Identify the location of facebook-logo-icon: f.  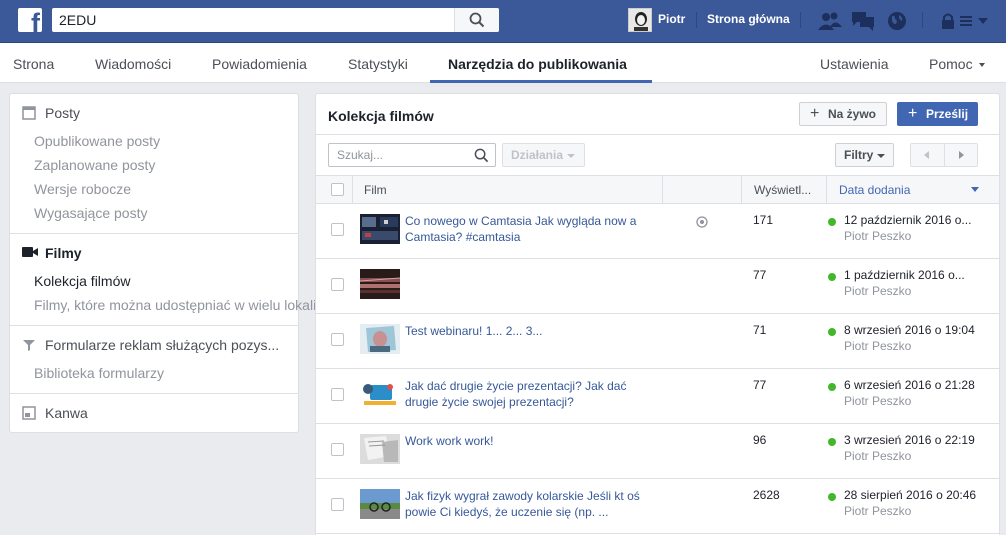
(30, 20).